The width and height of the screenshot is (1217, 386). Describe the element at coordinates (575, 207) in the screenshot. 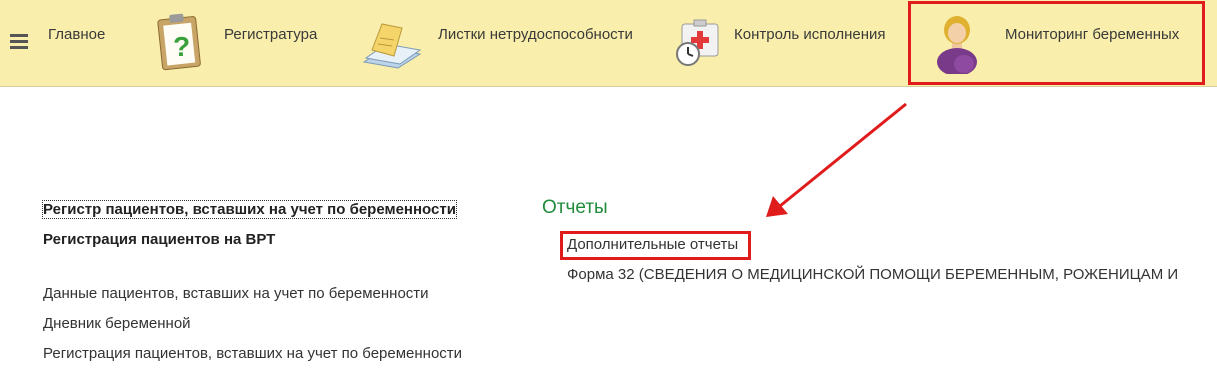

I see `reports-group-title: Отчеты` at that location.